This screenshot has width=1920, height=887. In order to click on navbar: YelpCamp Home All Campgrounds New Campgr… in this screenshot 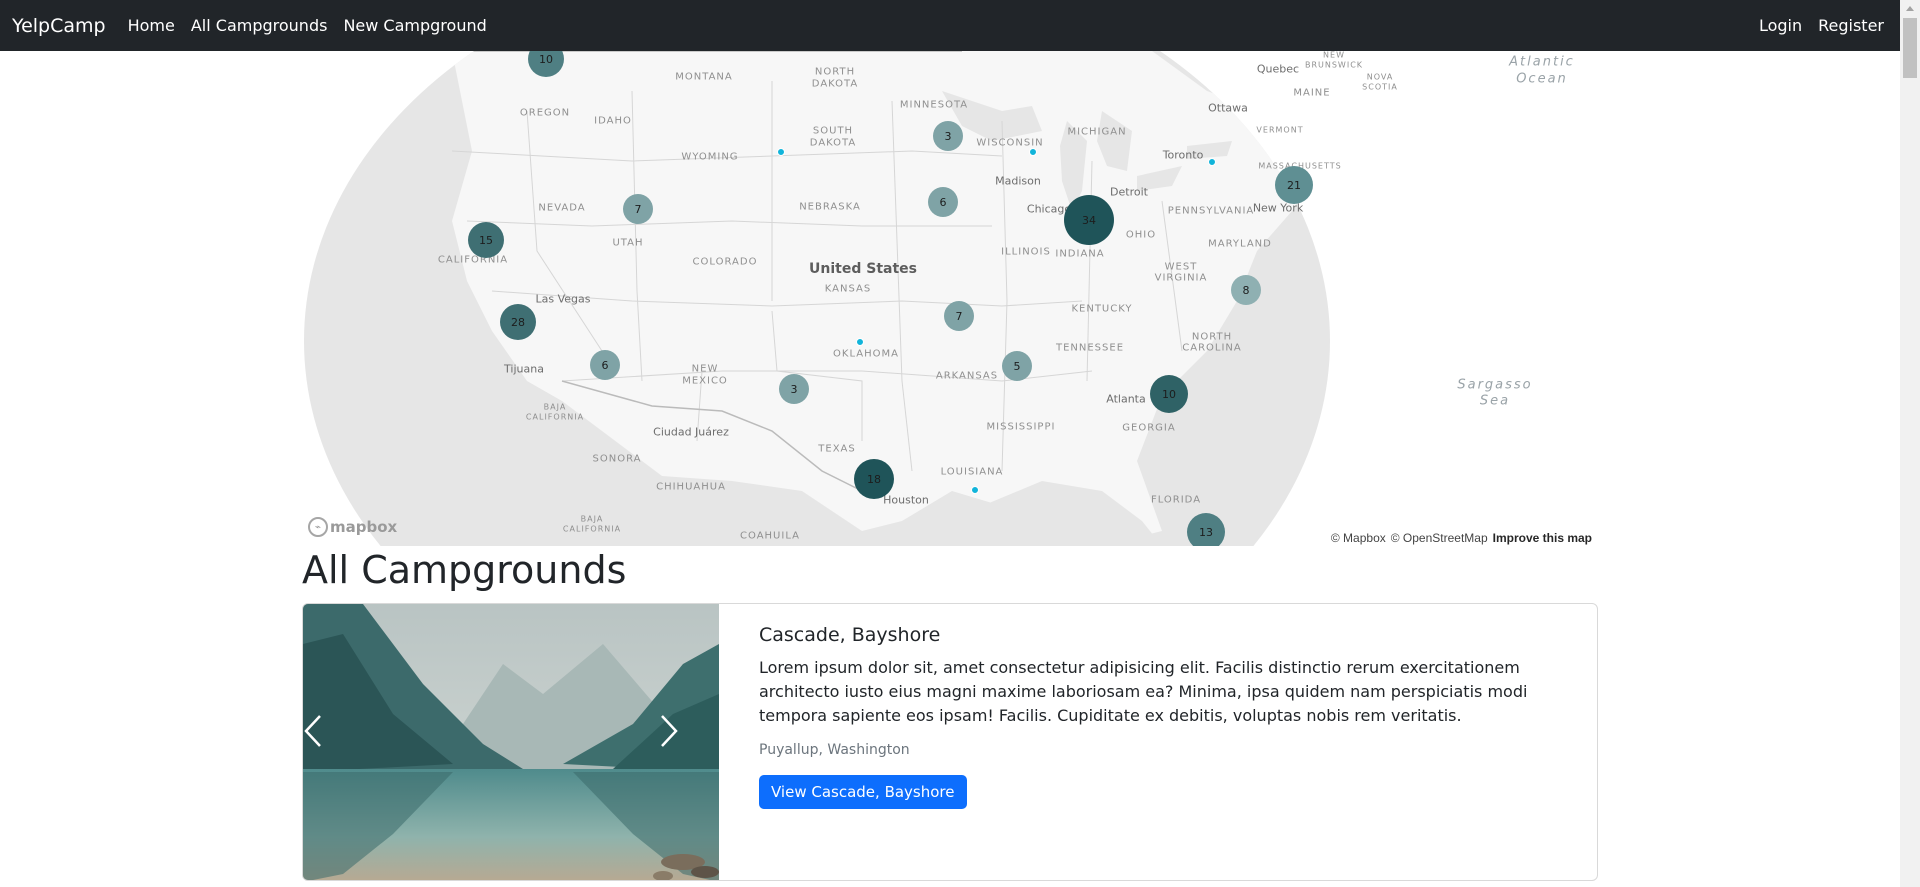, I will do `click(950, 25)`.